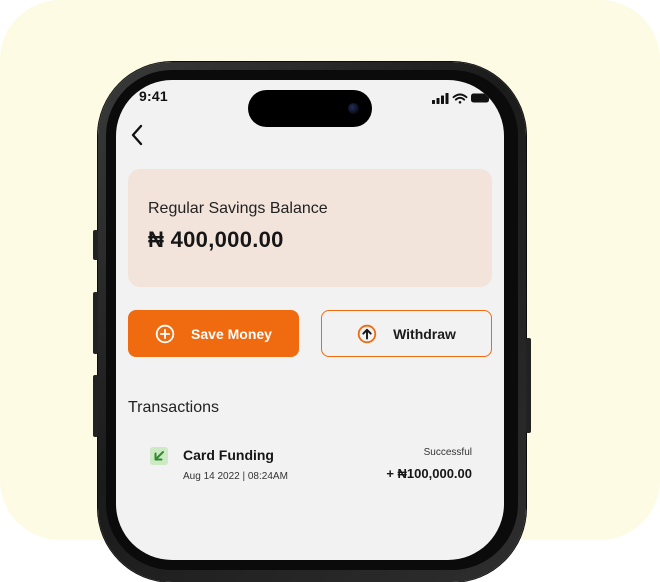 The image size is (660, 582). What do you see at coordinates (231, 333) in the screenshot?
I see `save-money-label: Save Money` at bounding box center [231, 333].